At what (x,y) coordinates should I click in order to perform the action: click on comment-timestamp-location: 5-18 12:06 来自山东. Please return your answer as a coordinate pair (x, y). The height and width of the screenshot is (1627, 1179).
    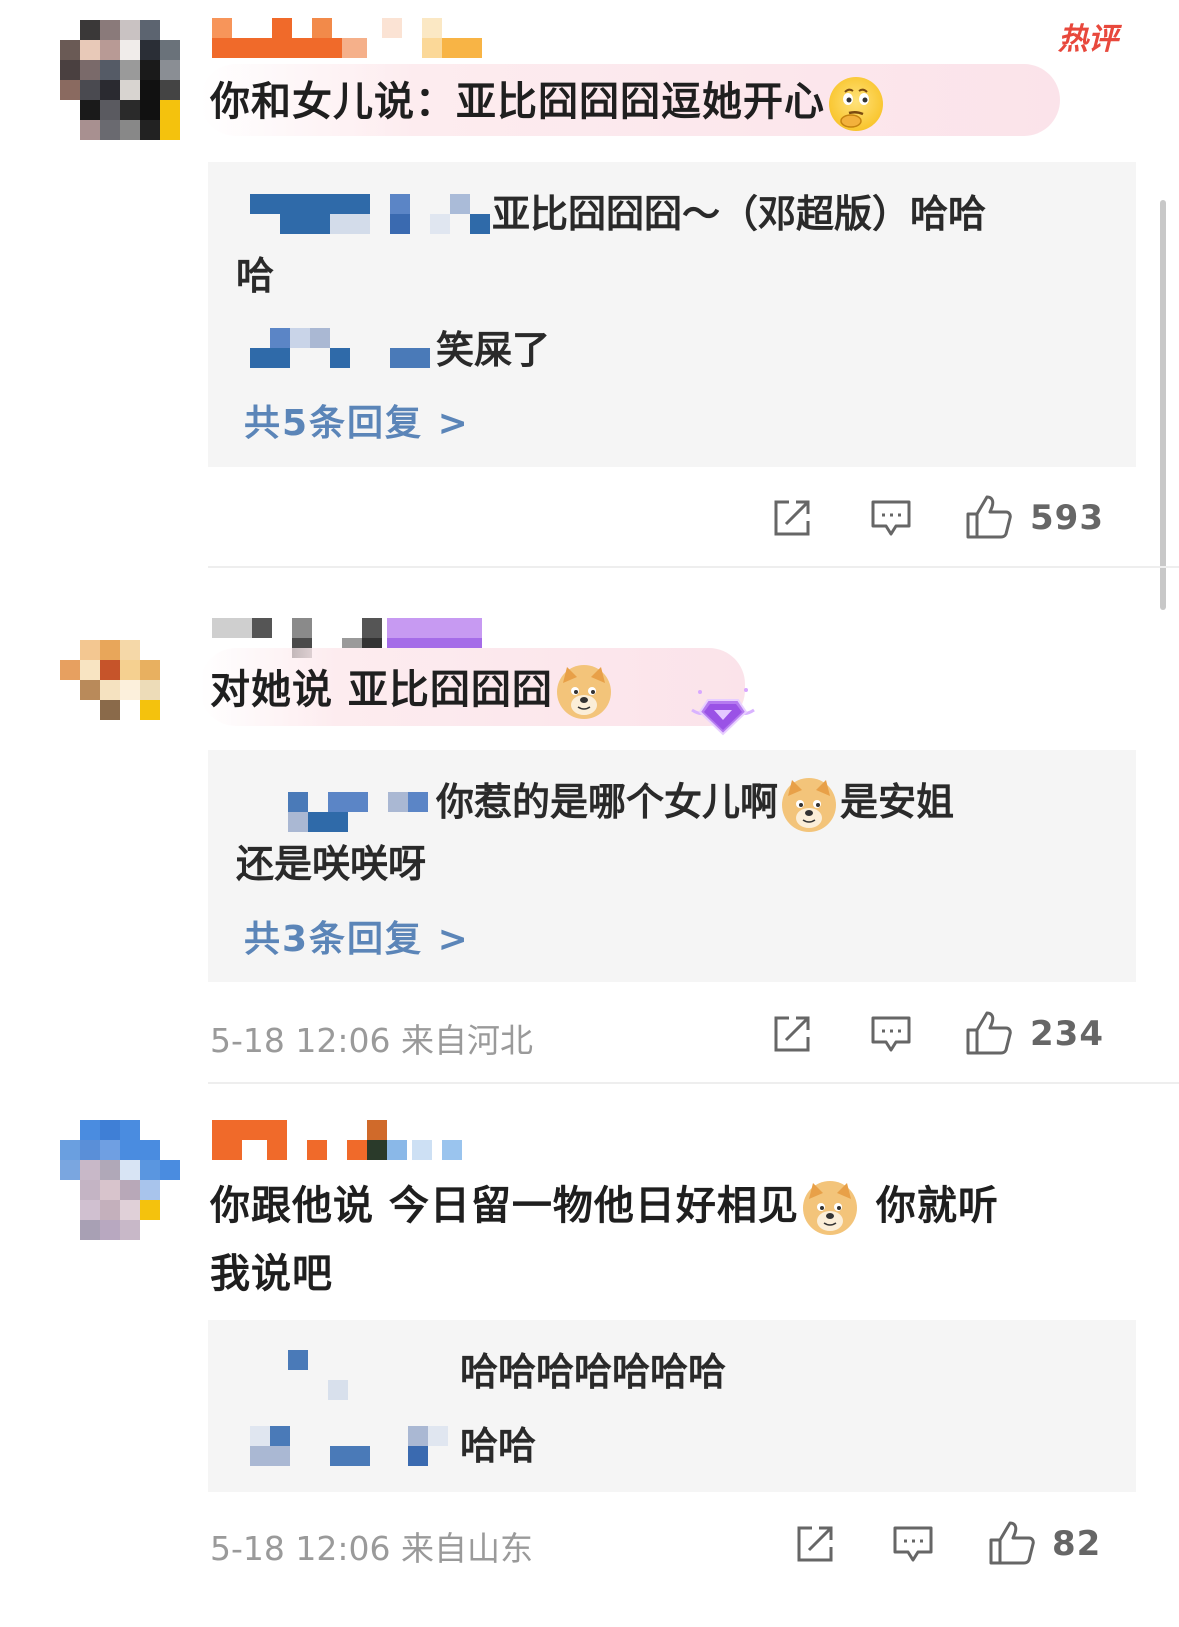
    Looking at the image, I should click on (371, 1548).